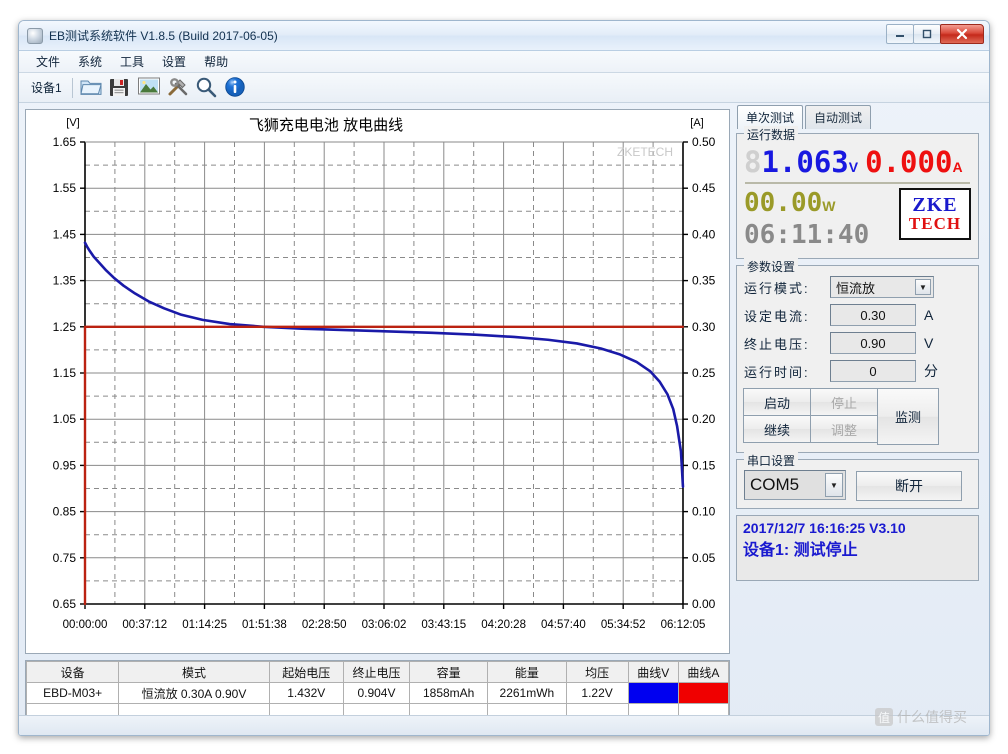 The image size is (1008, 754). I want to click on svg-text: 0.25, so click(704, 373).